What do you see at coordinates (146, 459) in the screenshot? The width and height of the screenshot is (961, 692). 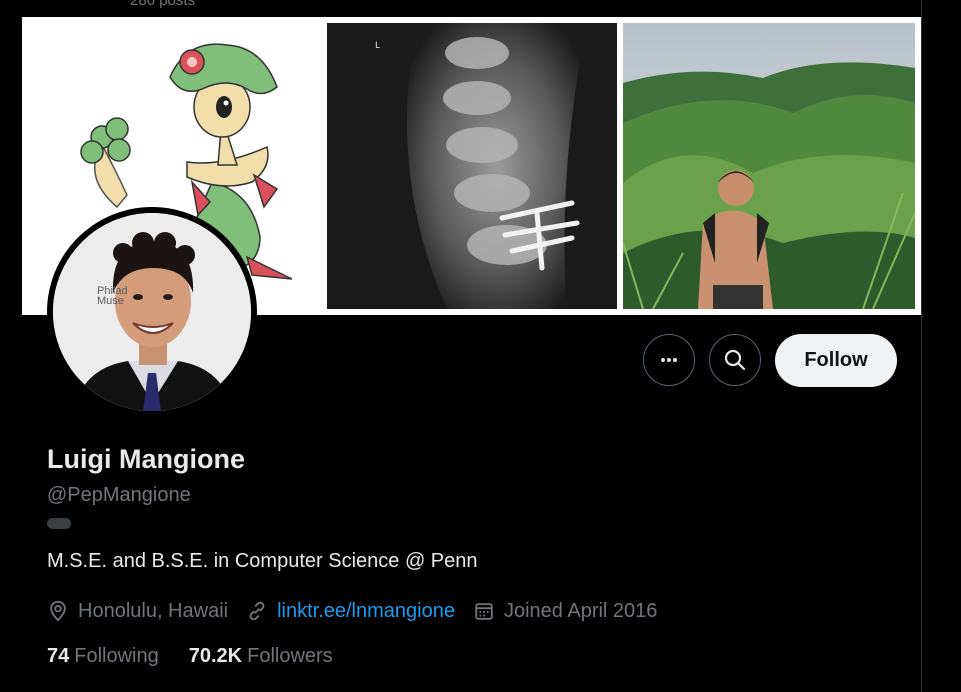 I see `profile-name: Luigi Mangione` at bounding box center [146, 459].